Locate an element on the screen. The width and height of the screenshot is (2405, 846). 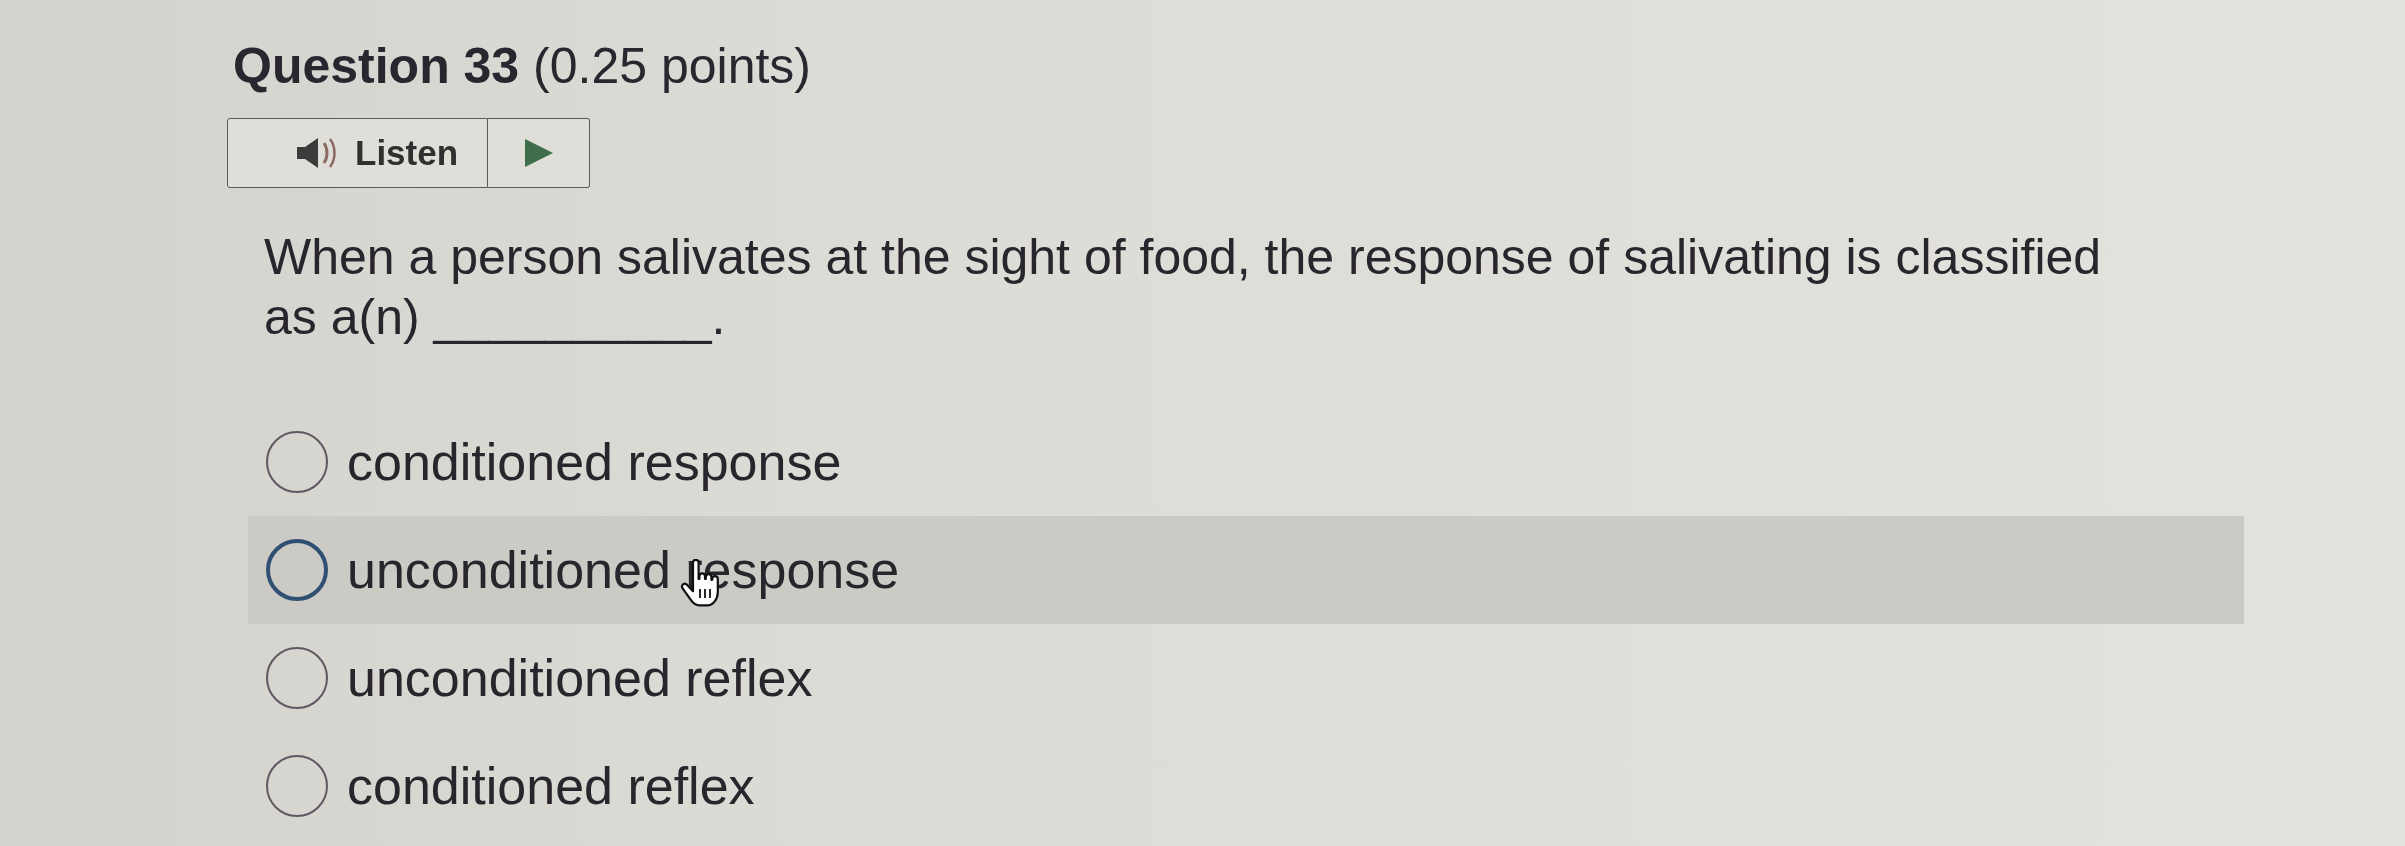
listen-button: Listen is located at coordinates (357, 153).